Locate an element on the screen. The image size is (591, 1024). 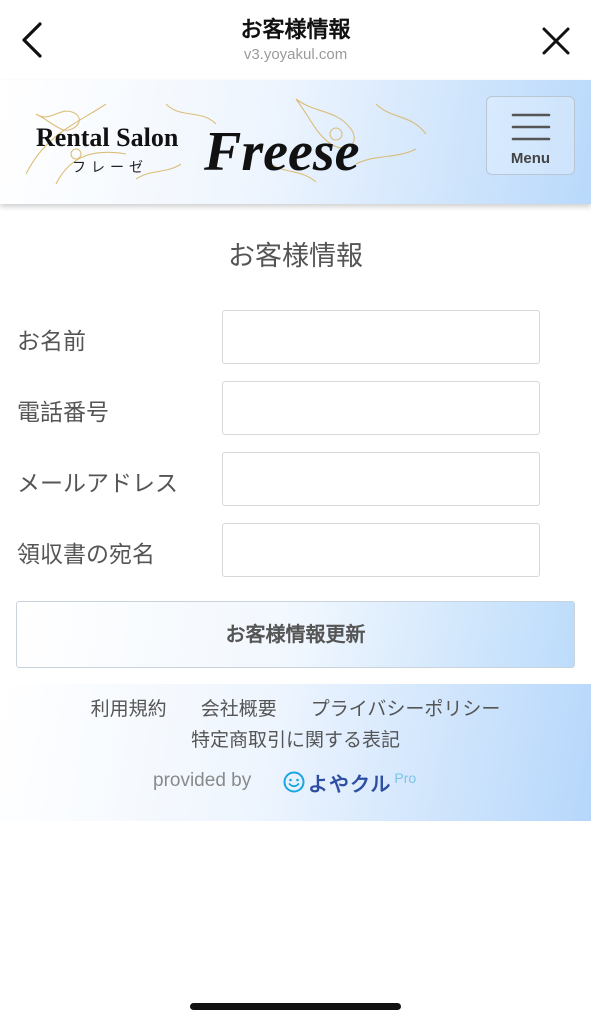
email-label: メールアドレス is located at coordinates (97, 484).